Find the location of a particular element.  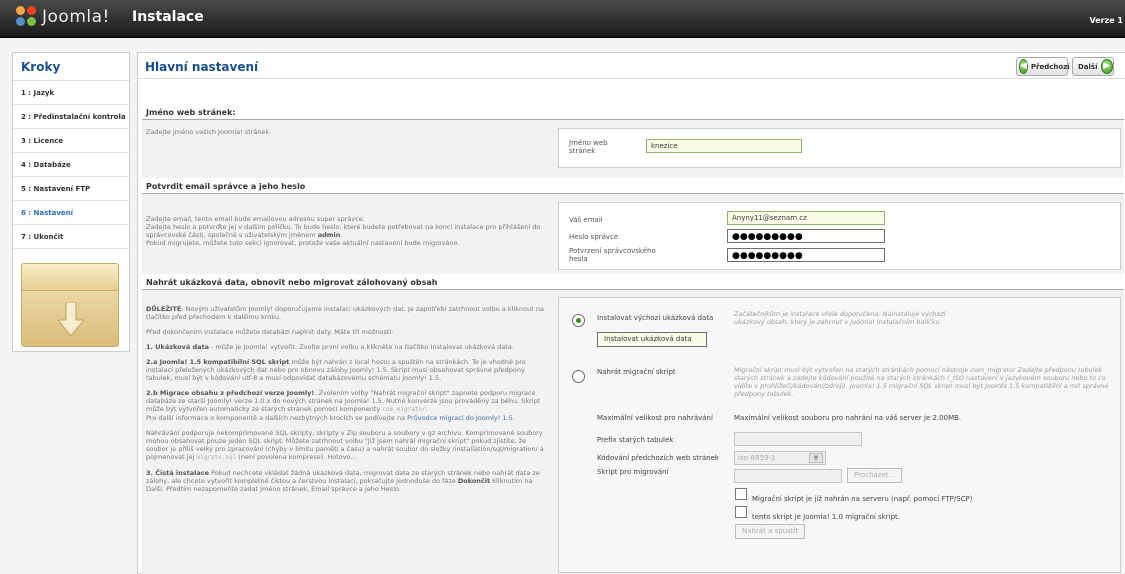

email-label: Váš email is located at coordinates (586, 220).